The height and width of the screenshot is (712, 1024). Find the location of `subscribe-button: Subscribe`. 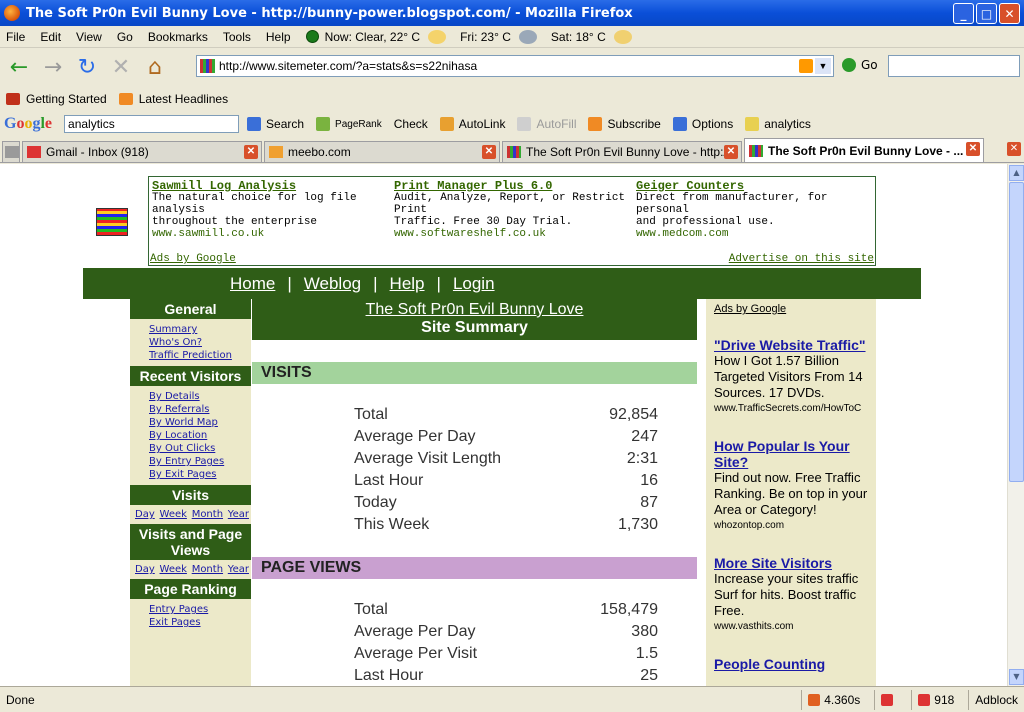

subscribe-button: Subscribe is located at coordinates (624, 124).